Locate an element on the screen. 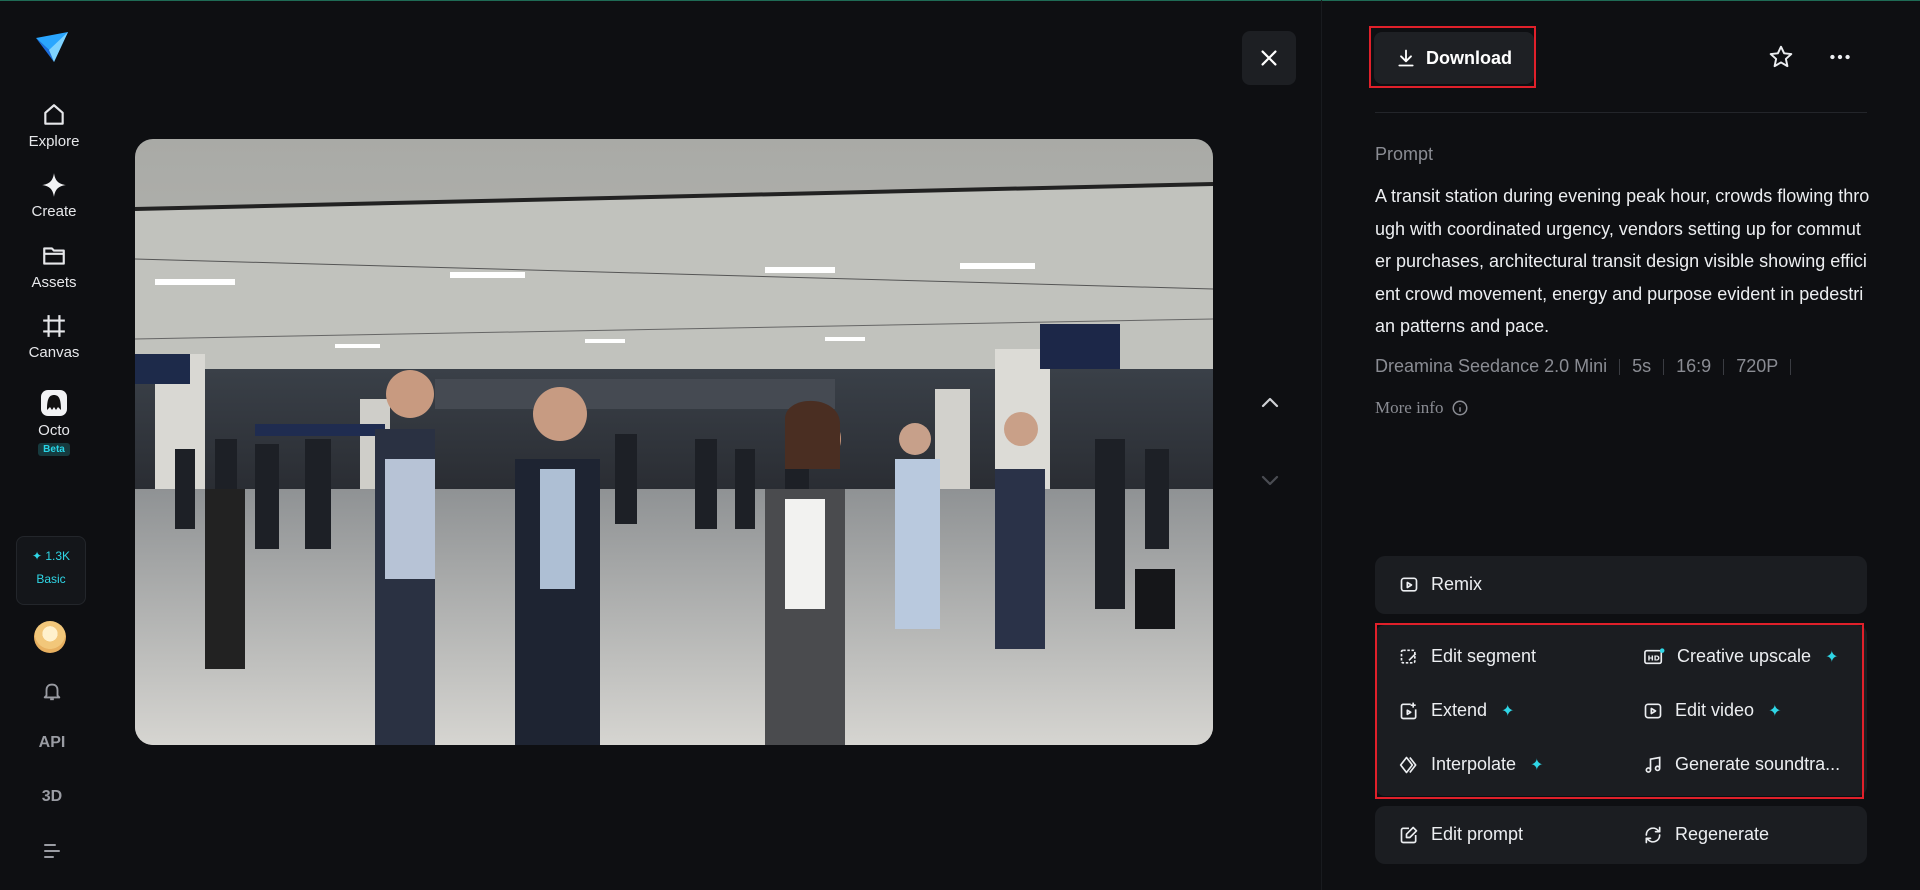 This screenshot has height=890, width=1920. aspect-ratio: 16:9 is located at coordinates (1694, 366).